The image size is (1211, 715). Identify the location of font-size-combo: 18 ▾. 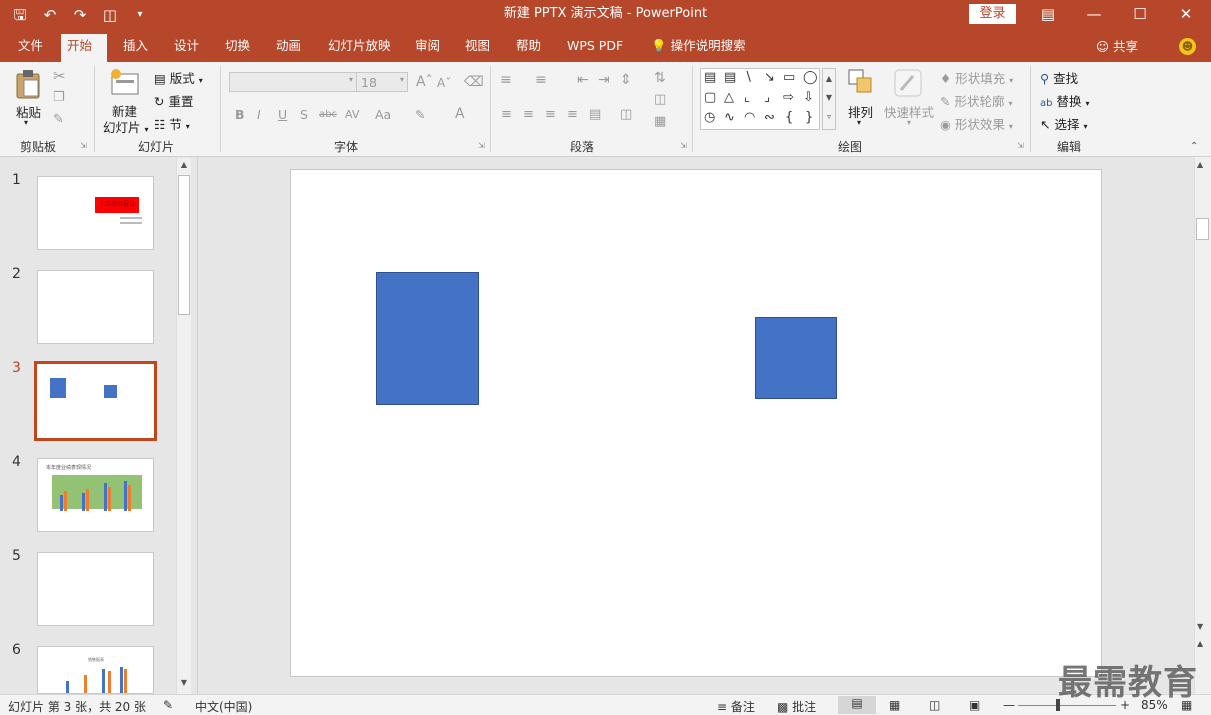
(382, 82).